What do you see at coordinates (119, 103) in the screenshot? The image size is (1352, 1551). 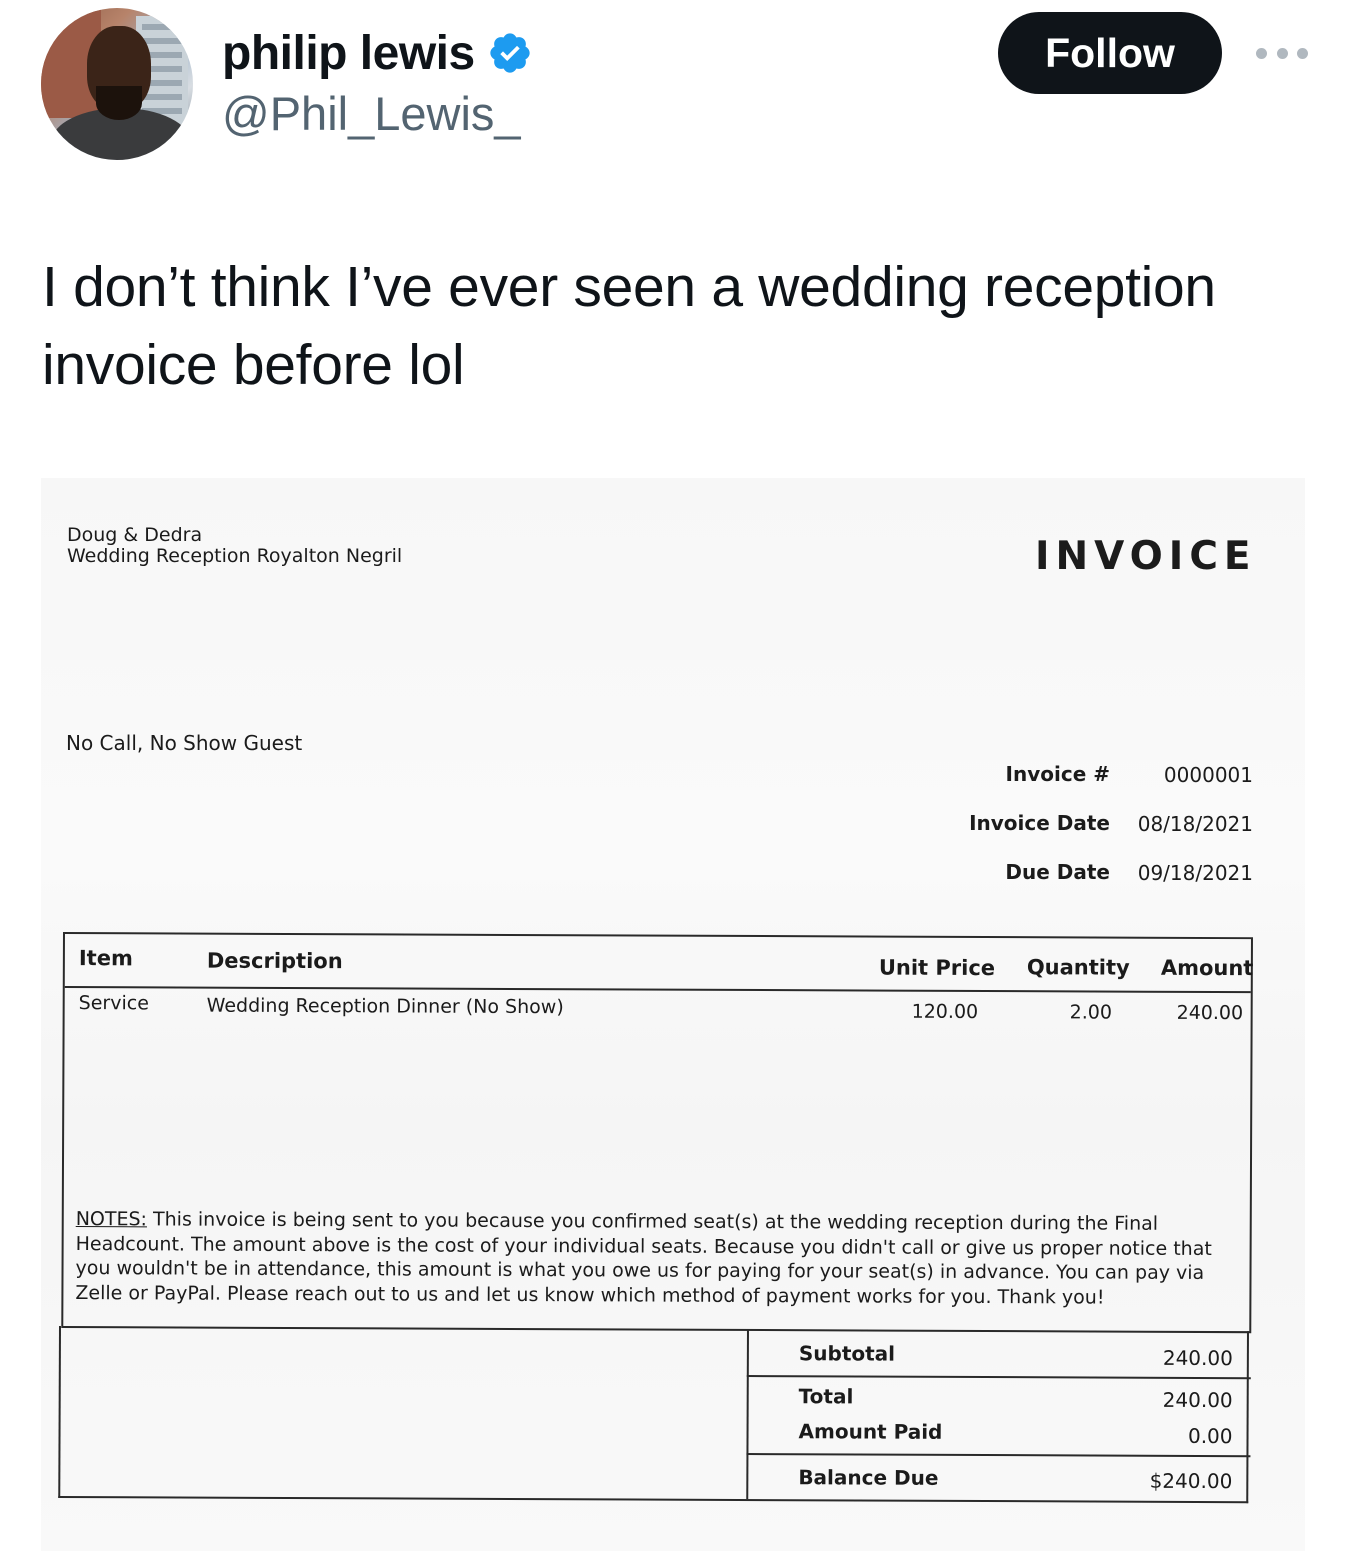 I see `avatar-beard` at bounding box center [119, 103].